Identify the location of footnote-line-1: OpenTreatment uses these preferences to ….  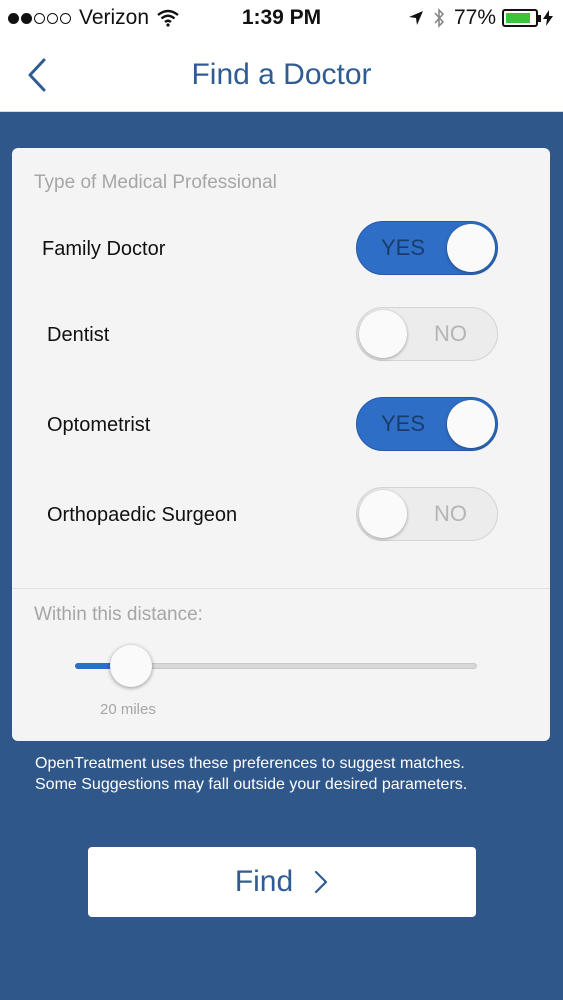
(250, 763).